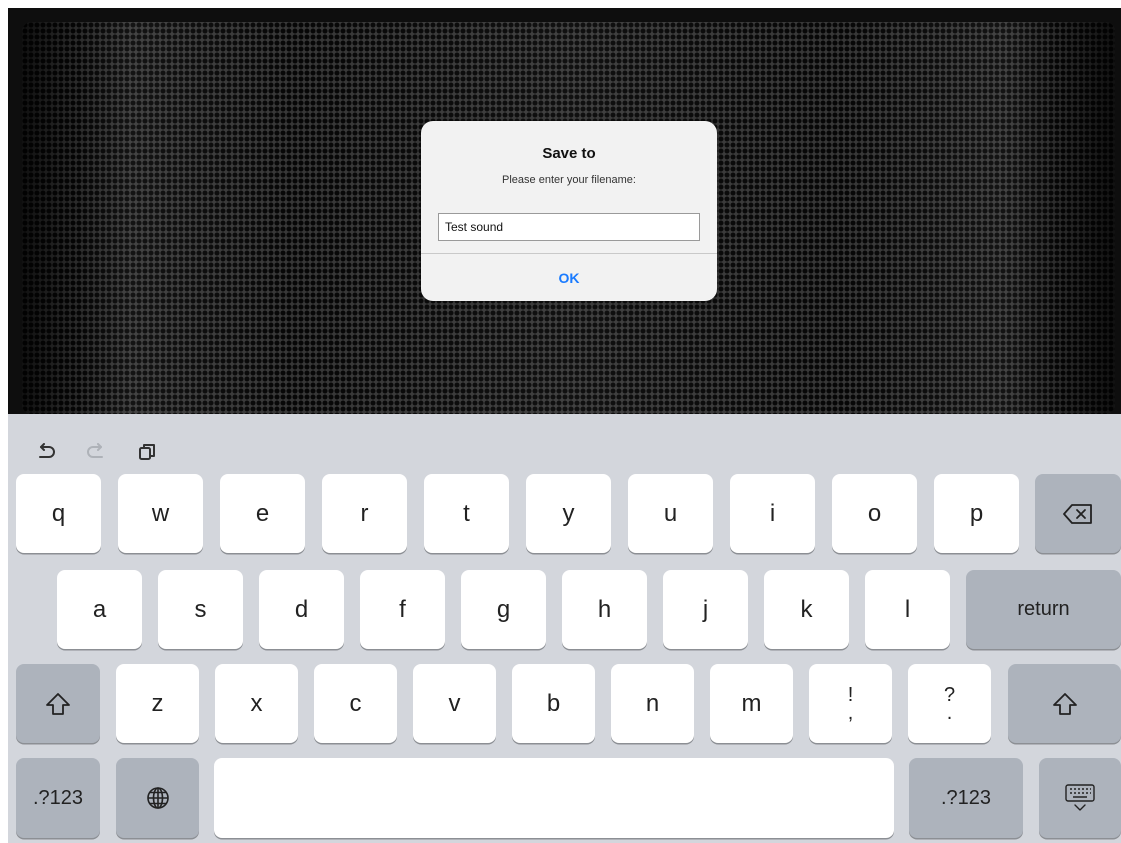 The image size is (1121, 843). Describe the element at coordinates (364, 513) in the screenshot. I see `key-r: r` at that location.